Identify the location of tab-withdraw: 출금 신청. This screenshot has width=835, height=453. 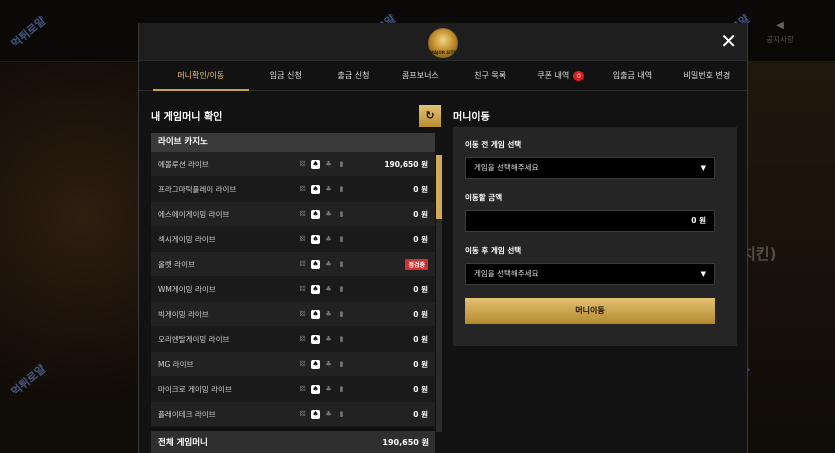
(353, 76).